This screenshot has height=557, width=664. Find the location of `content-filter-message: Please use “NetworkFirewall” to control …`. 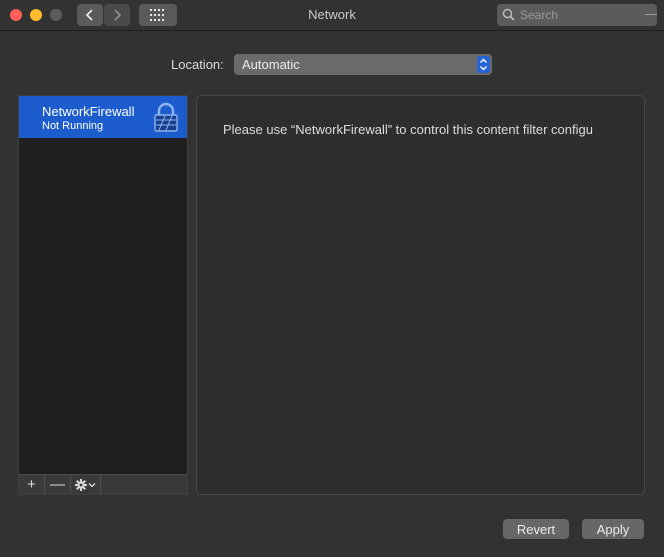

content-filter-message: Please use “NetworkFirewall” to control … is located at coordinates (408, 129).